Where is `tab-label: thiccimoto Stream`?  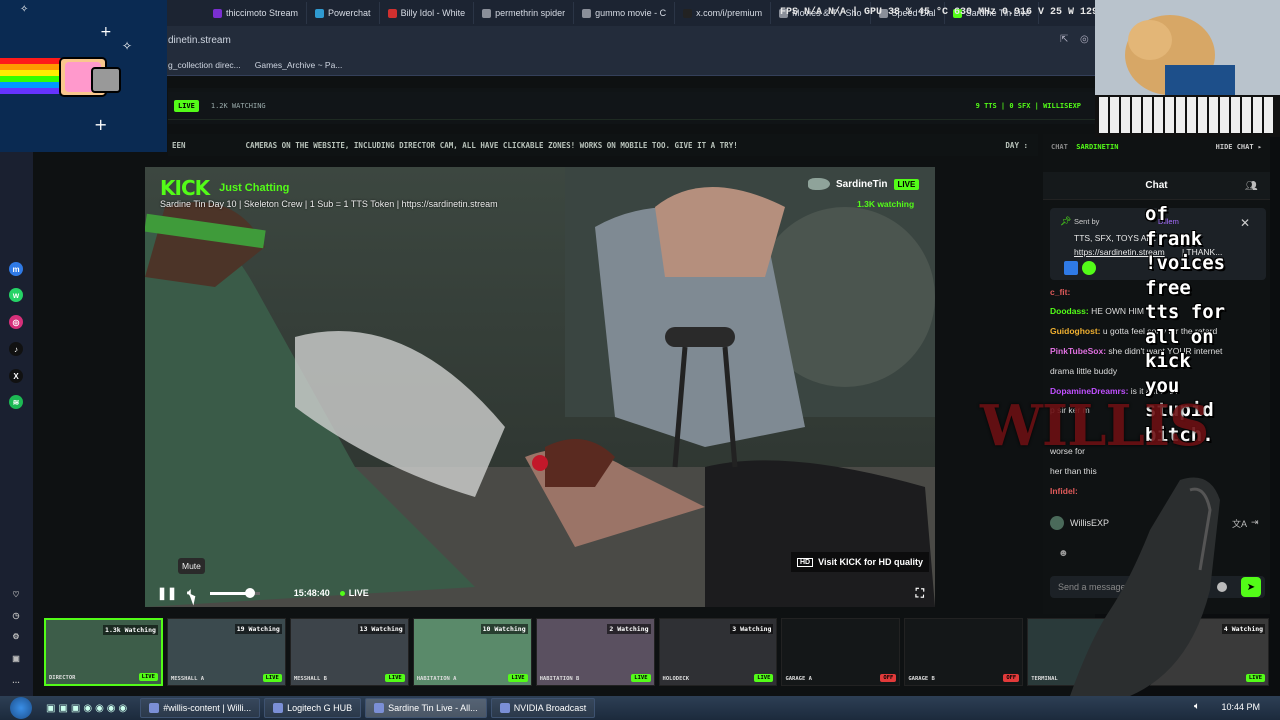 tab-label: thiccimoto Stream is located at coordinates (262, 13).